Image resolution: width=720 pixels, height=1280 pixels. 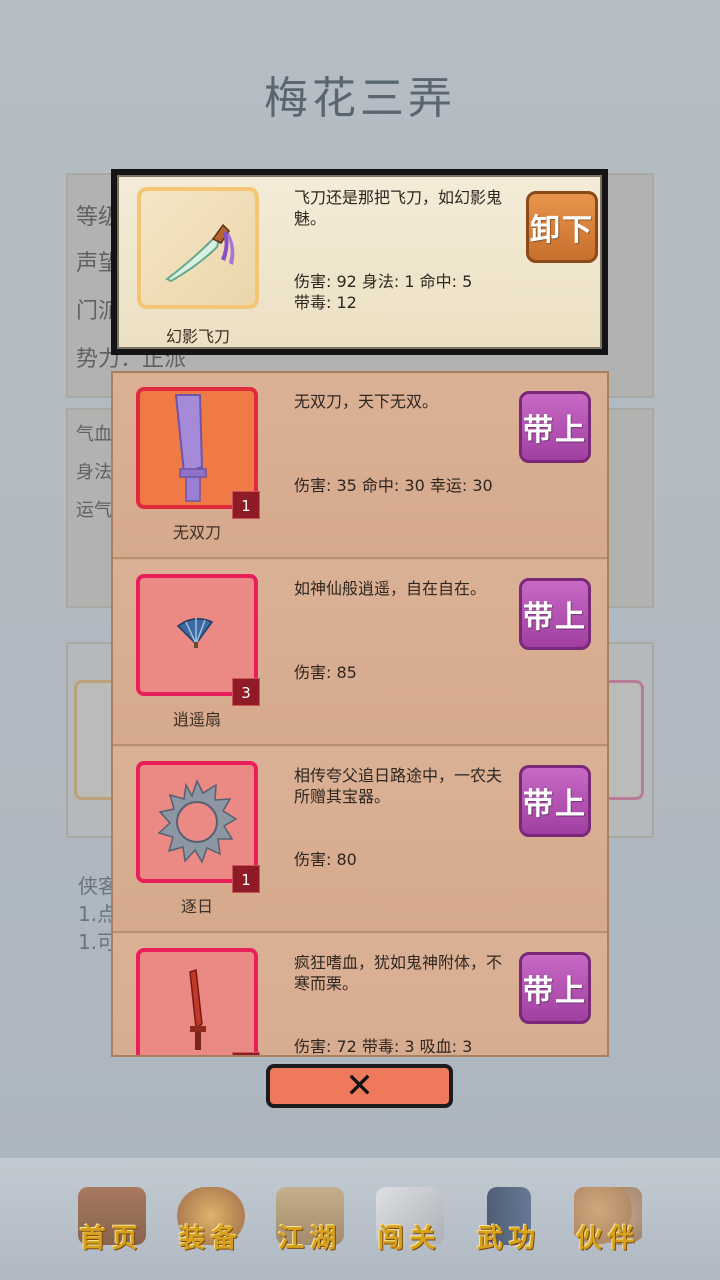 I want to click on list-item: 3 逍遥扇 如神仙般逍遥，自在自在。 伤害: 85 带上, so click(x=360, y=653).